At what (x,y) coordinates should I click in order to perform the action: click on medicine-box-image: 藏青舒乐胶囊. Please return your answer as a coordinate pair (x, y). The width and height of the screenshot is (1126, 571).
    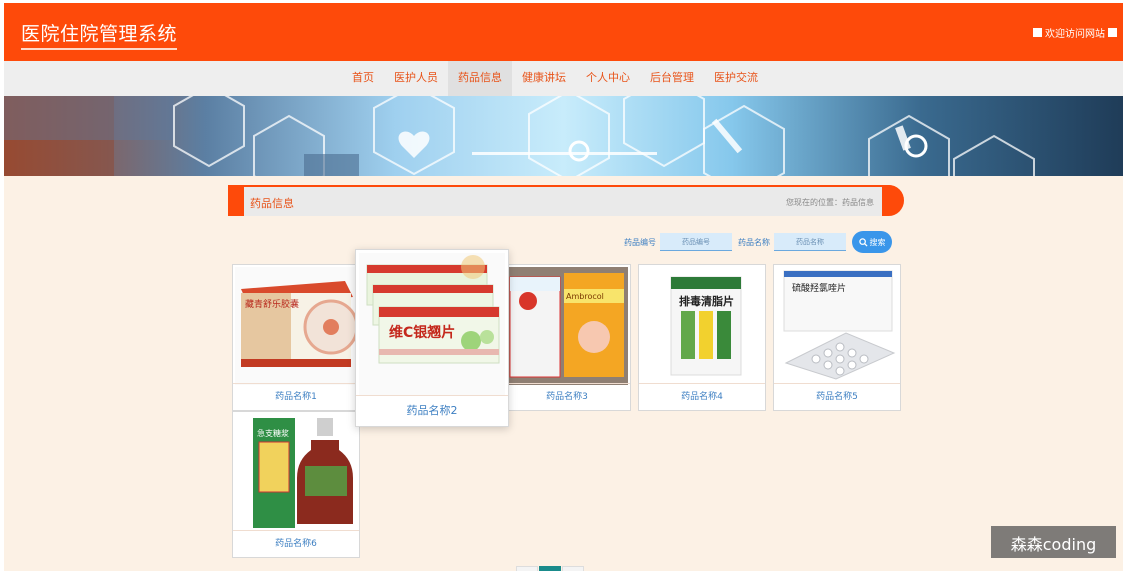
    Looking at the image, I should click on (296, 326).